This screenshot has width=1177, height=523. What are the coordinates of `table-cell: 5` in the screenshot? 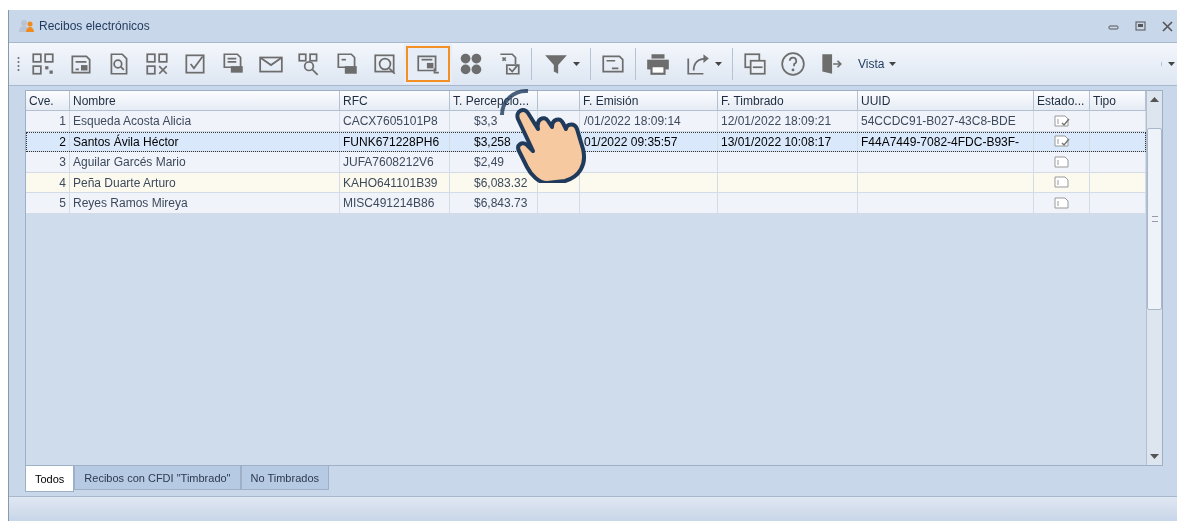 It's located at (48, 203).